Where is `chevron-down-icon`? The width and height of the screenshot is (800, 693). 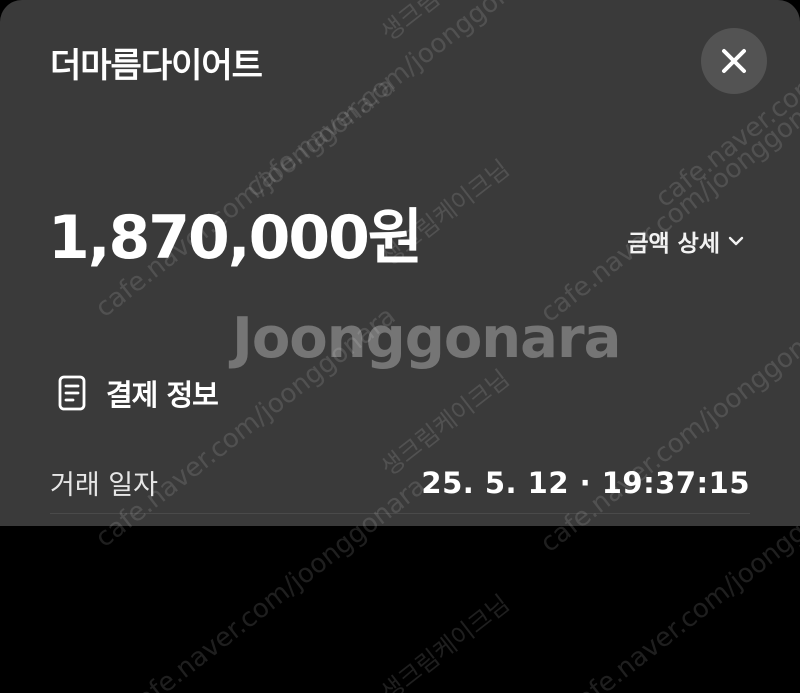 chevron-down-icon is located at coordinates (736, 241).